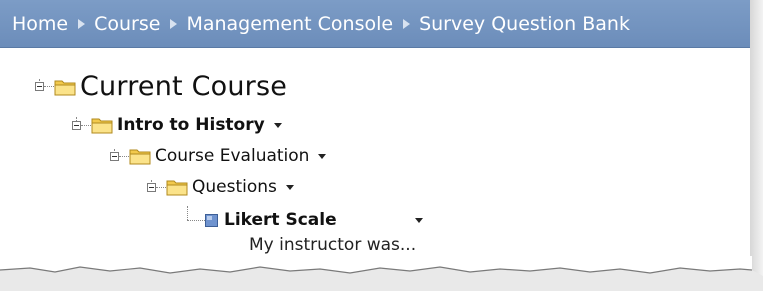 This screenshot has width=763, height=291. I want to click on tree-node-course-evaluation: Course Evaluation, so click(218, 156).